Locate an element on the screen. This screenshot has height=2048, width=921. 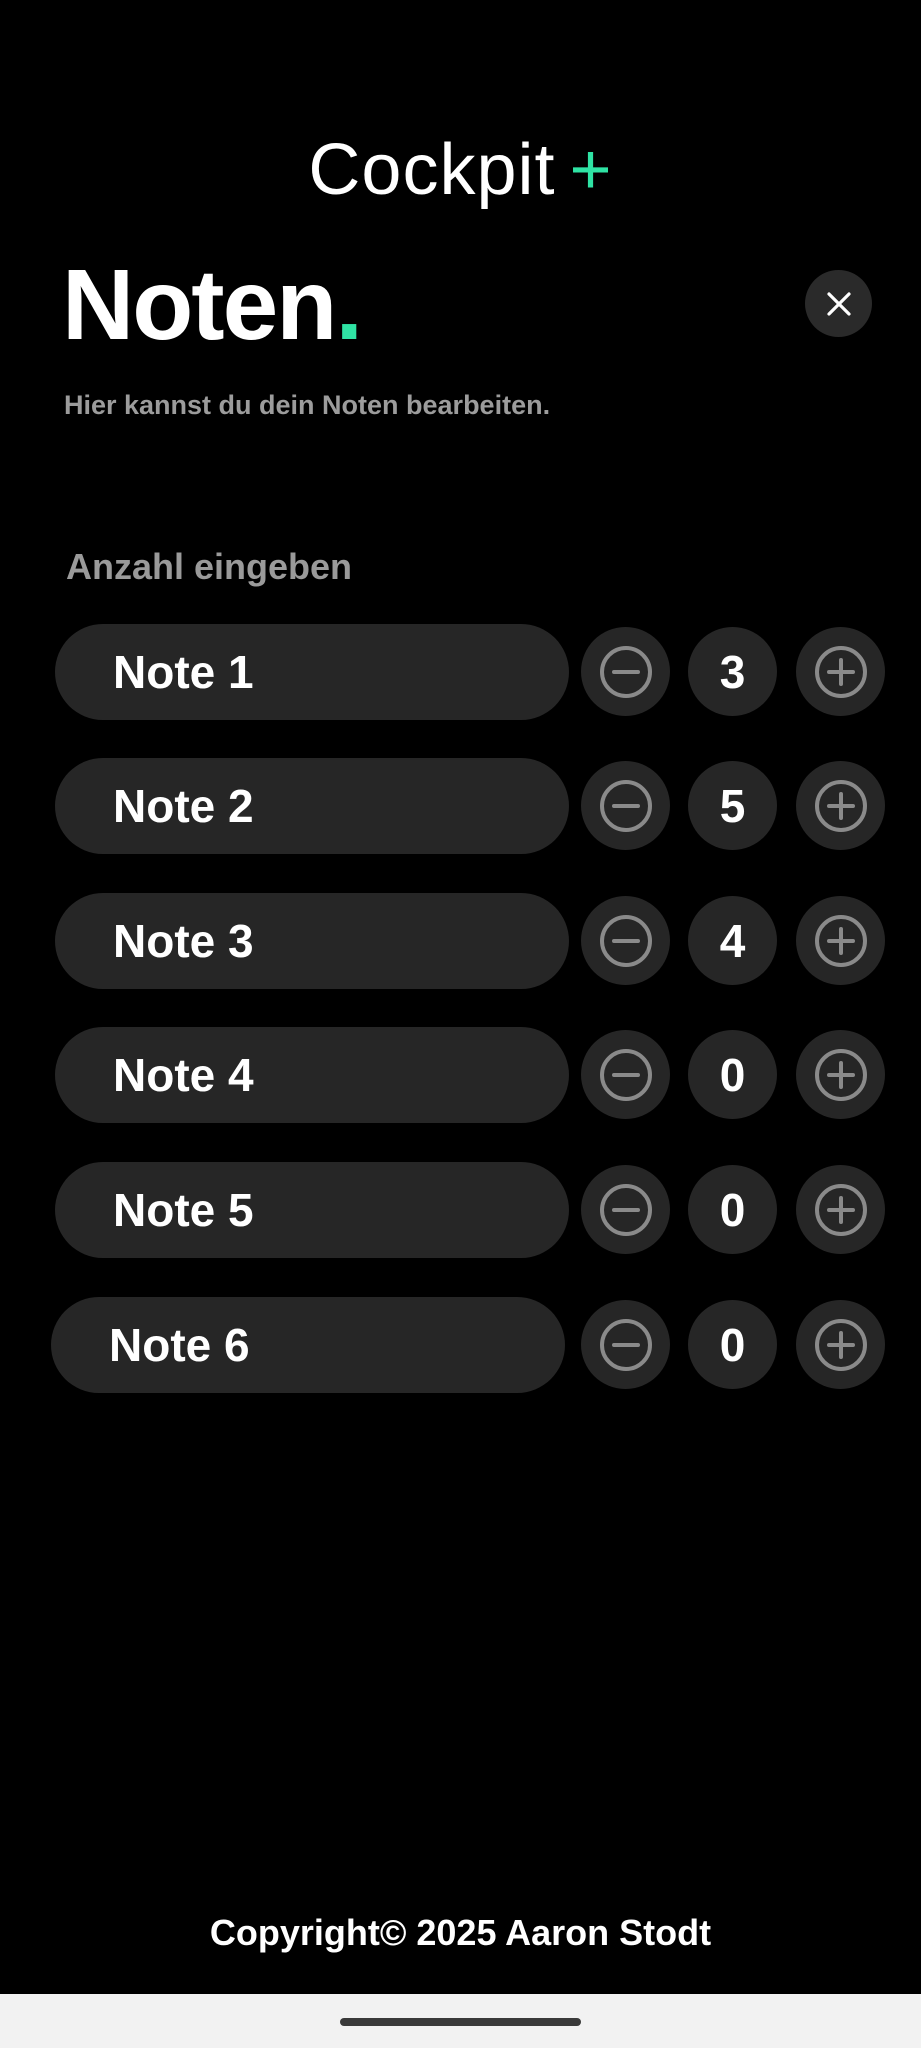
close-icon is located at coordinates (838, 303).